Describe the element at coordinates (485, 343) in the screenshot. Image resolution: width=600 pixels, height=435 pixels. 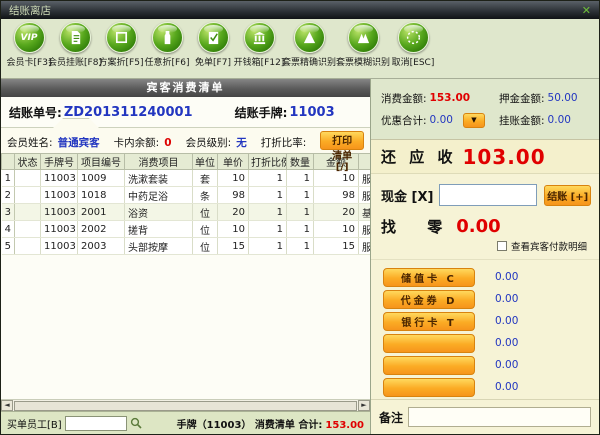
I see `payment-row-extra-1: 0.00` at that location.